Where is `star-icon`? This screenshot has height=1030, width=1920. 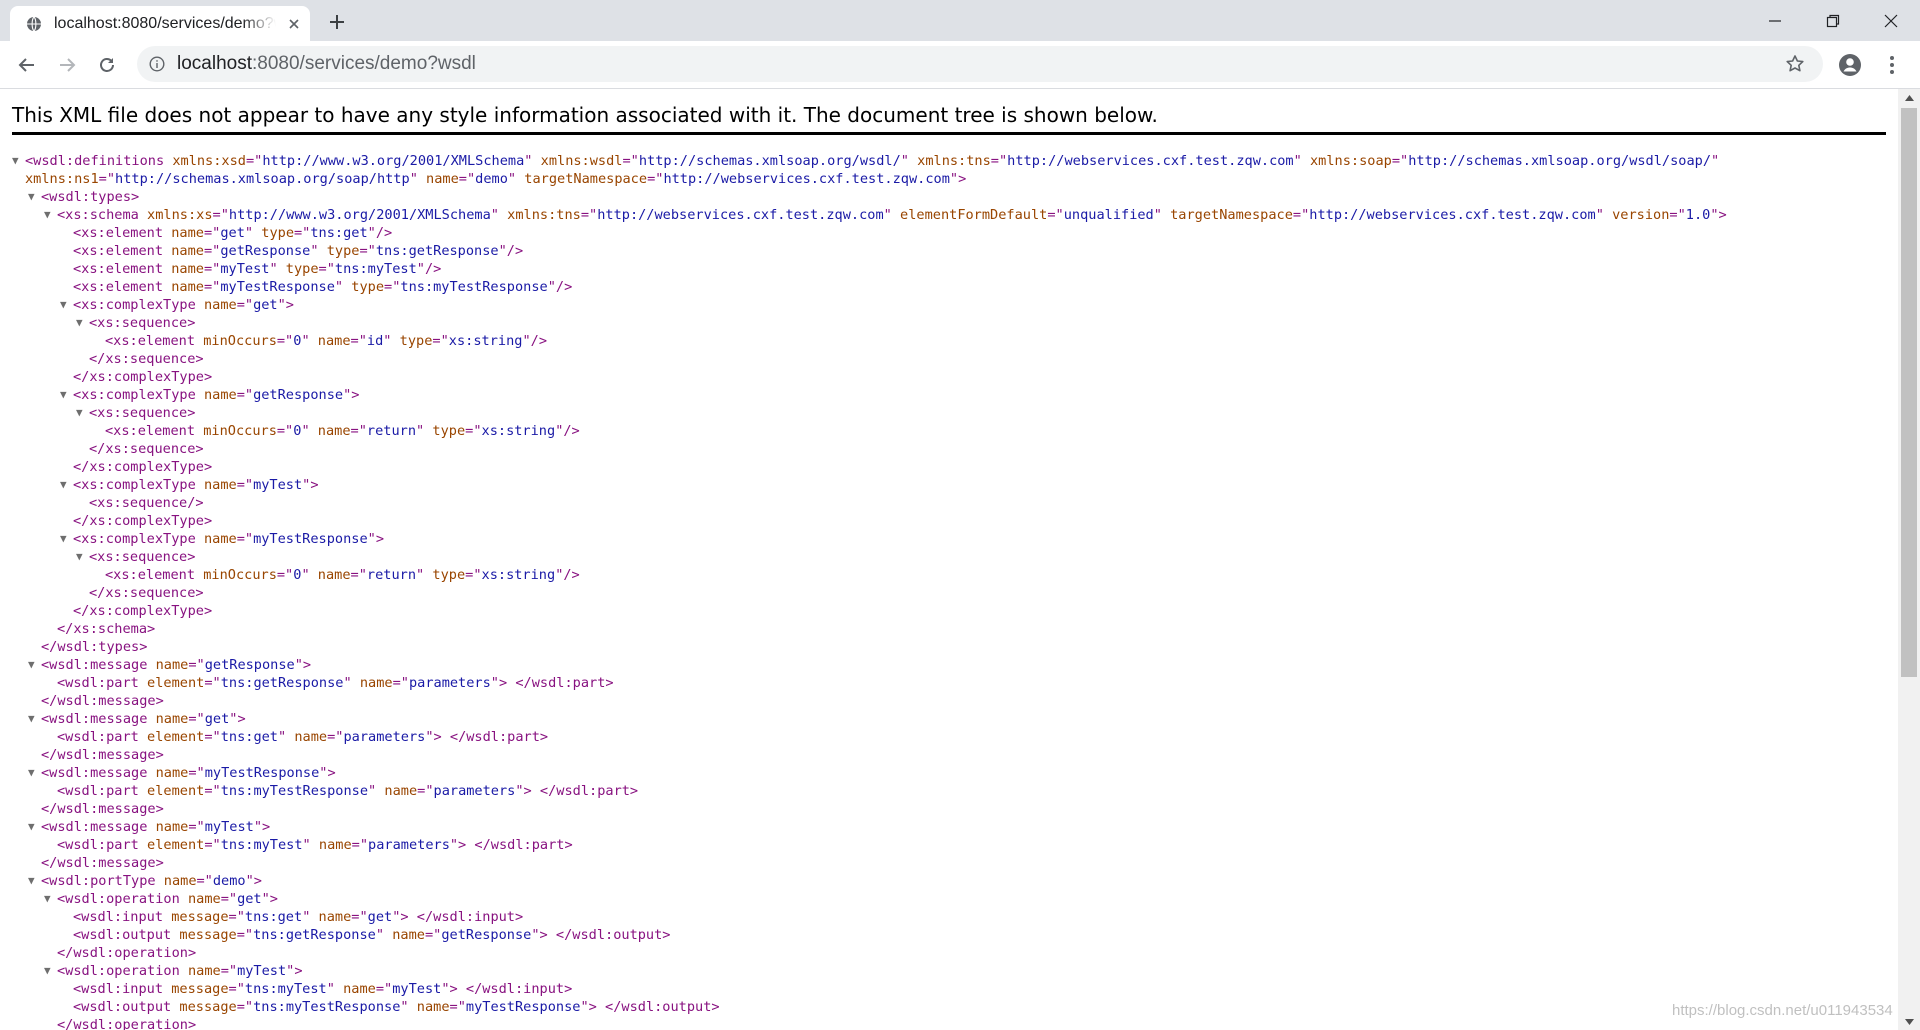
star-icon is located at coordinates (1795, 64).